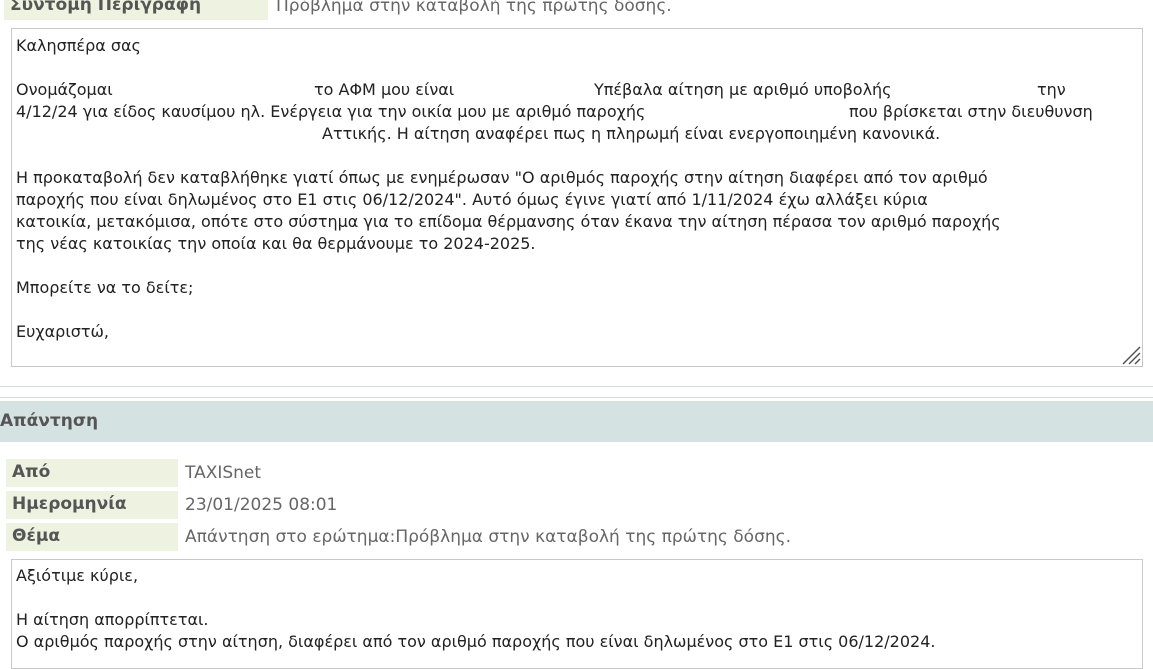 This screenshot has height=669, width=1153. I want to click on answer-line: Η αίτηση απορρίπτεται., so click(112, 619).